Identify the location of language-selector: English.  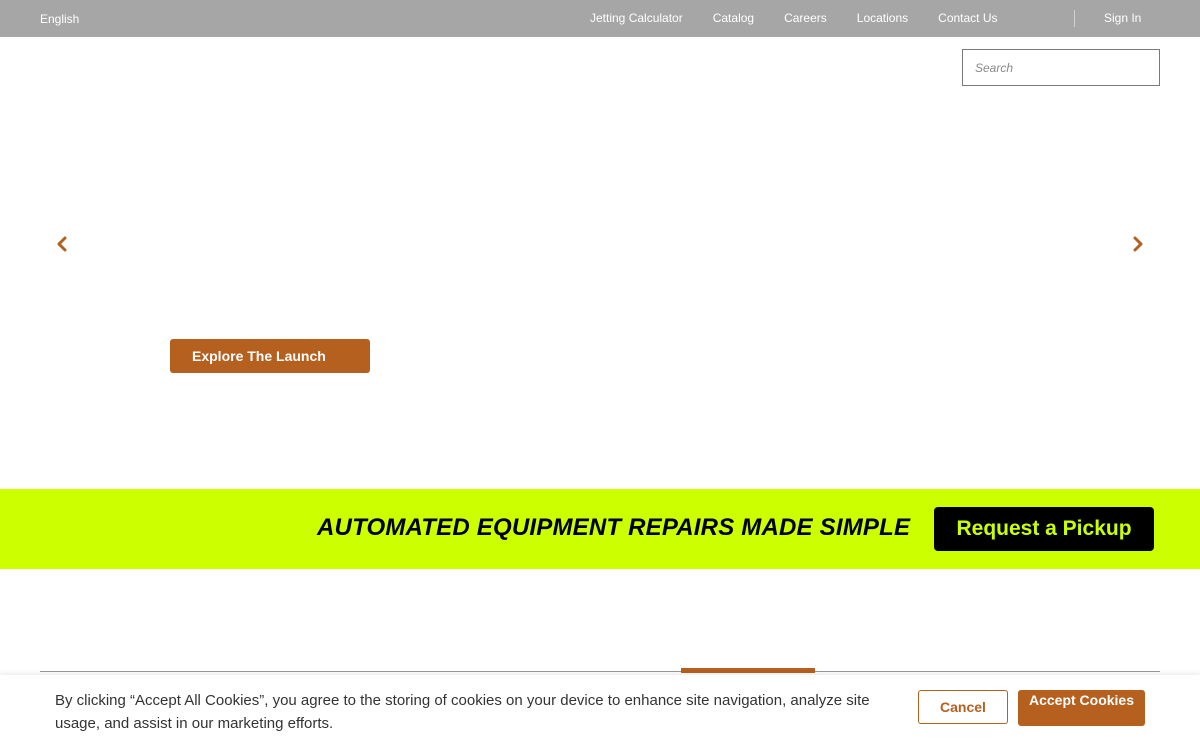
(59, 19).